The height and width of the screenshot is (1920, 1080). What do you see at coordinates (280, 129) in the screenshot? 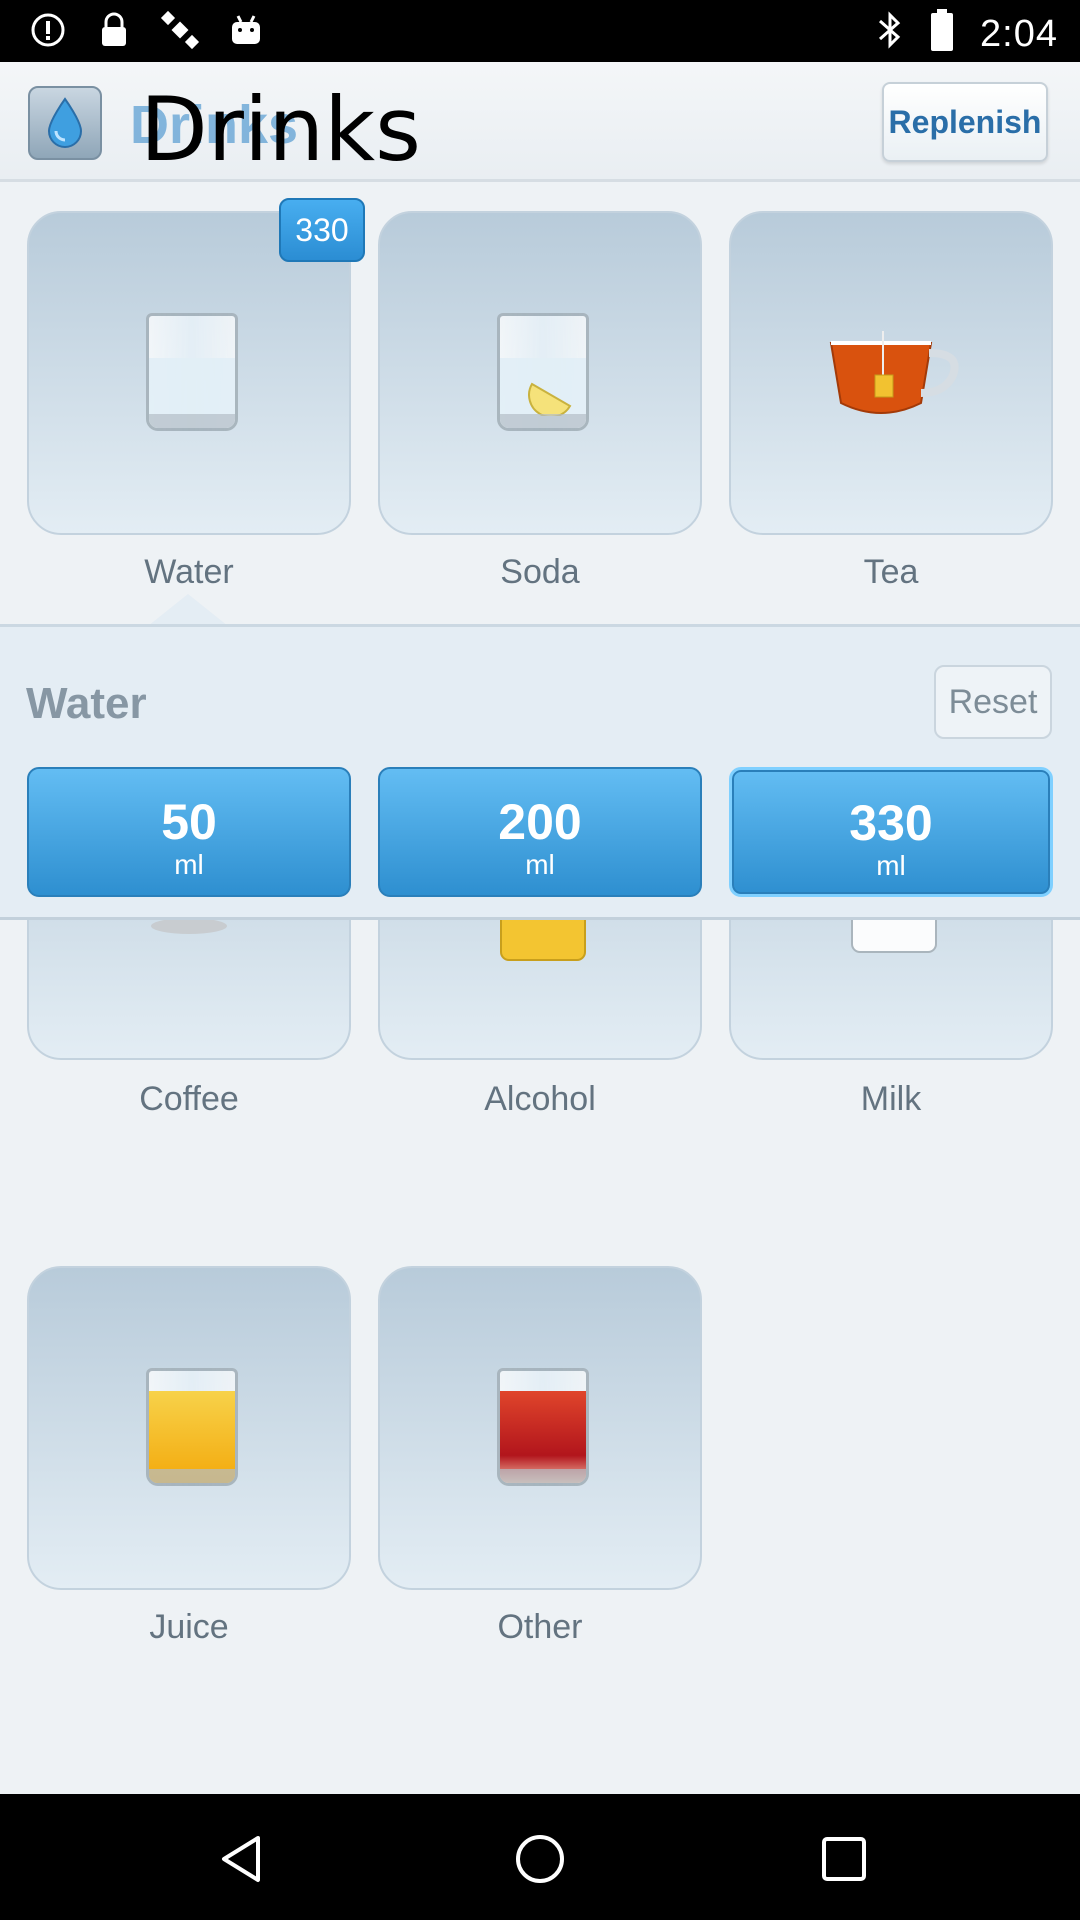
I see `page-title: Drinks` at bounding box center [280, 129].